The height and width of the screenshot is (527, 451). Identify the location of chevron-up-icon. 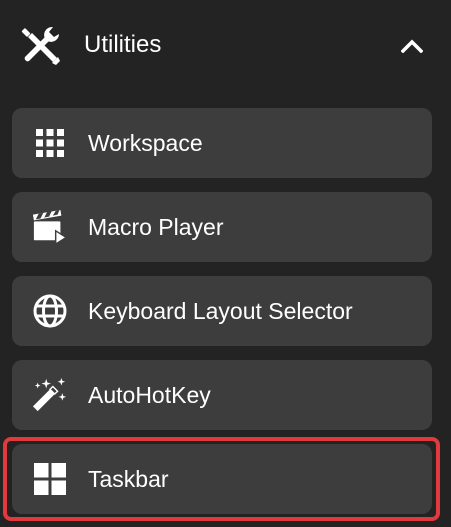
(412, 46).